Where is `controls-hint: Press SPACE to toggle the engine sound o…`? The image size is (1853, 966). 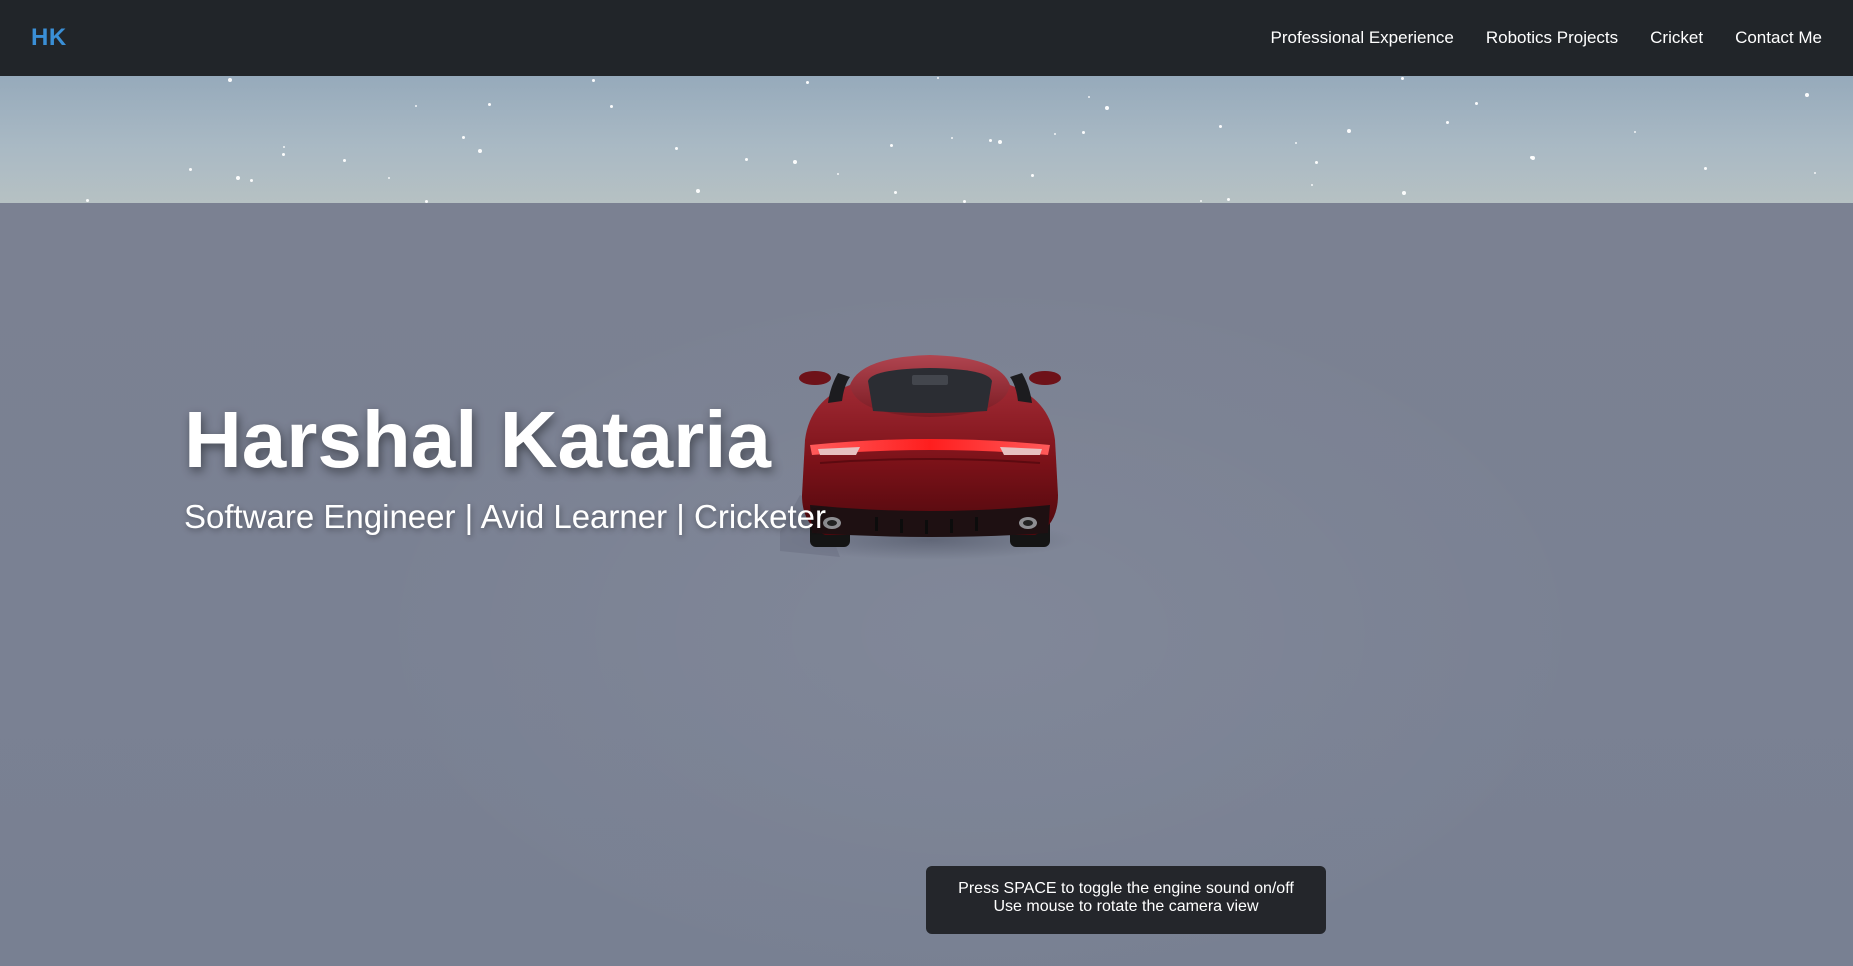 controls-hint: Press SPACE to toggle the engine sound o… is located at coordinates (1126, 900).